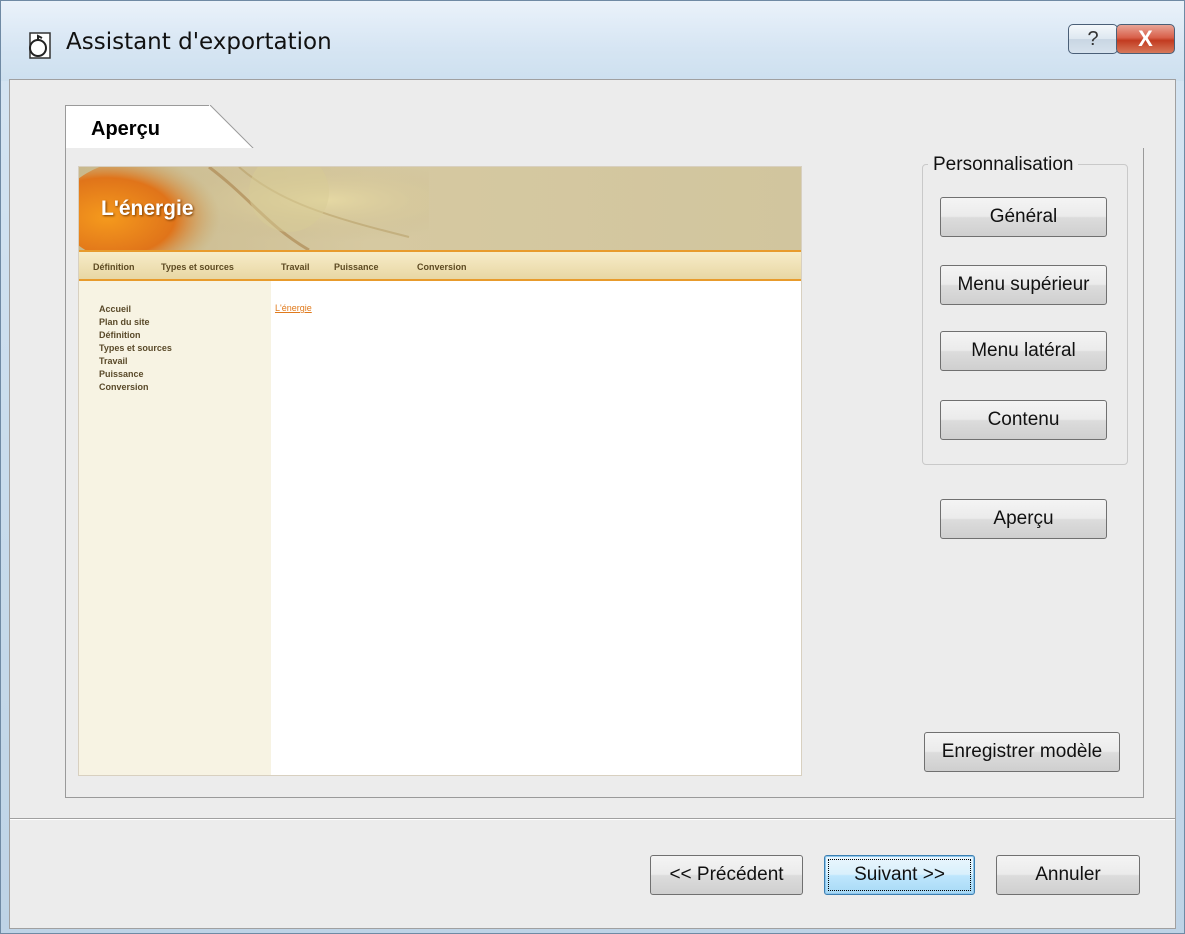 The image size is (1185, 934). What do you see at coordinates (440, 208) in the screenshot?
I see `preview-header: L'énergie` at bounding box center [440, 208].